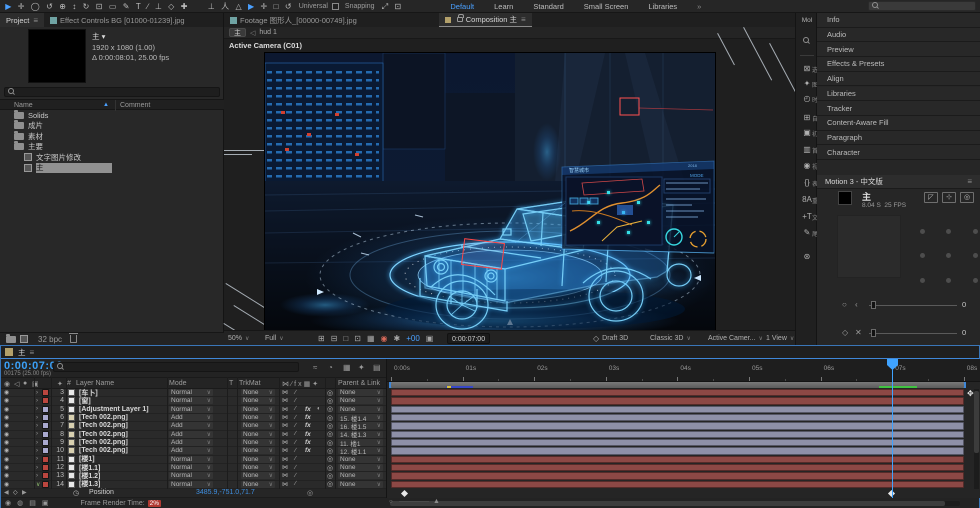 The width and height of the screenshot is (980, 508). Describe the element at coordinates (321, 338) in the screenshot. I see `grid-icon: ⊞` at that location.